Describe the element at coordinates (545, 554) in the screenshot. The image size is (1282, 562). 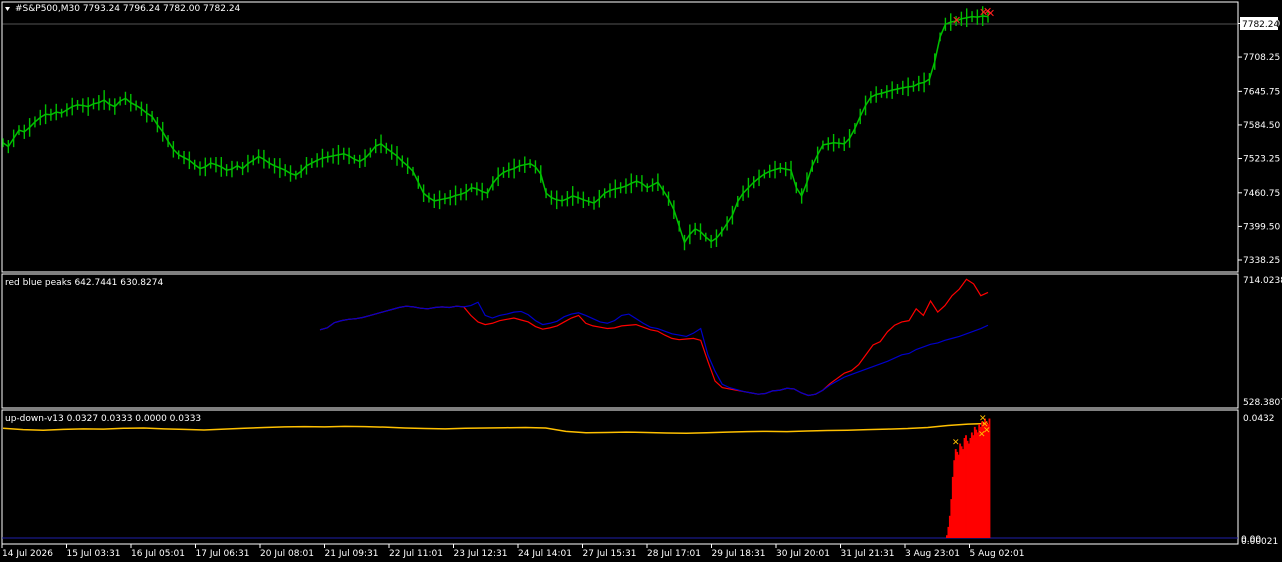
I see `x-tick-label: 24 Jul 14:01` at that location.